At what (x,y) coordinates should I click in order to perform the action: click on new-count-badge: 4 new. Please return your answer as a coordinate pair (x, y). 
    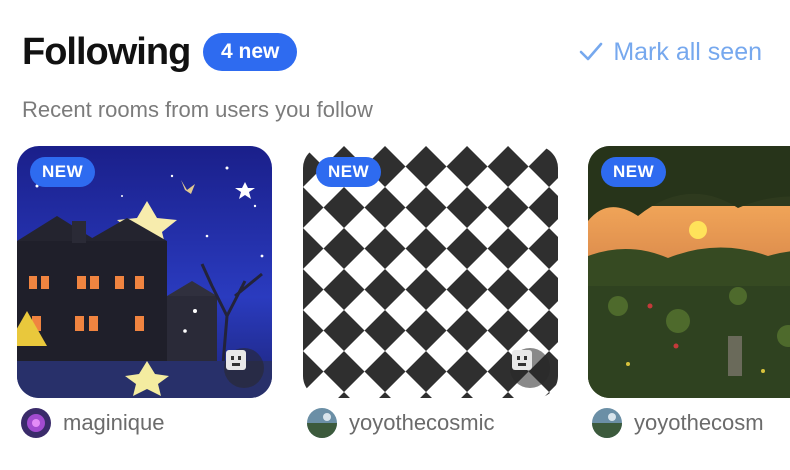
    Looking at the image, I should click on (250, 52).